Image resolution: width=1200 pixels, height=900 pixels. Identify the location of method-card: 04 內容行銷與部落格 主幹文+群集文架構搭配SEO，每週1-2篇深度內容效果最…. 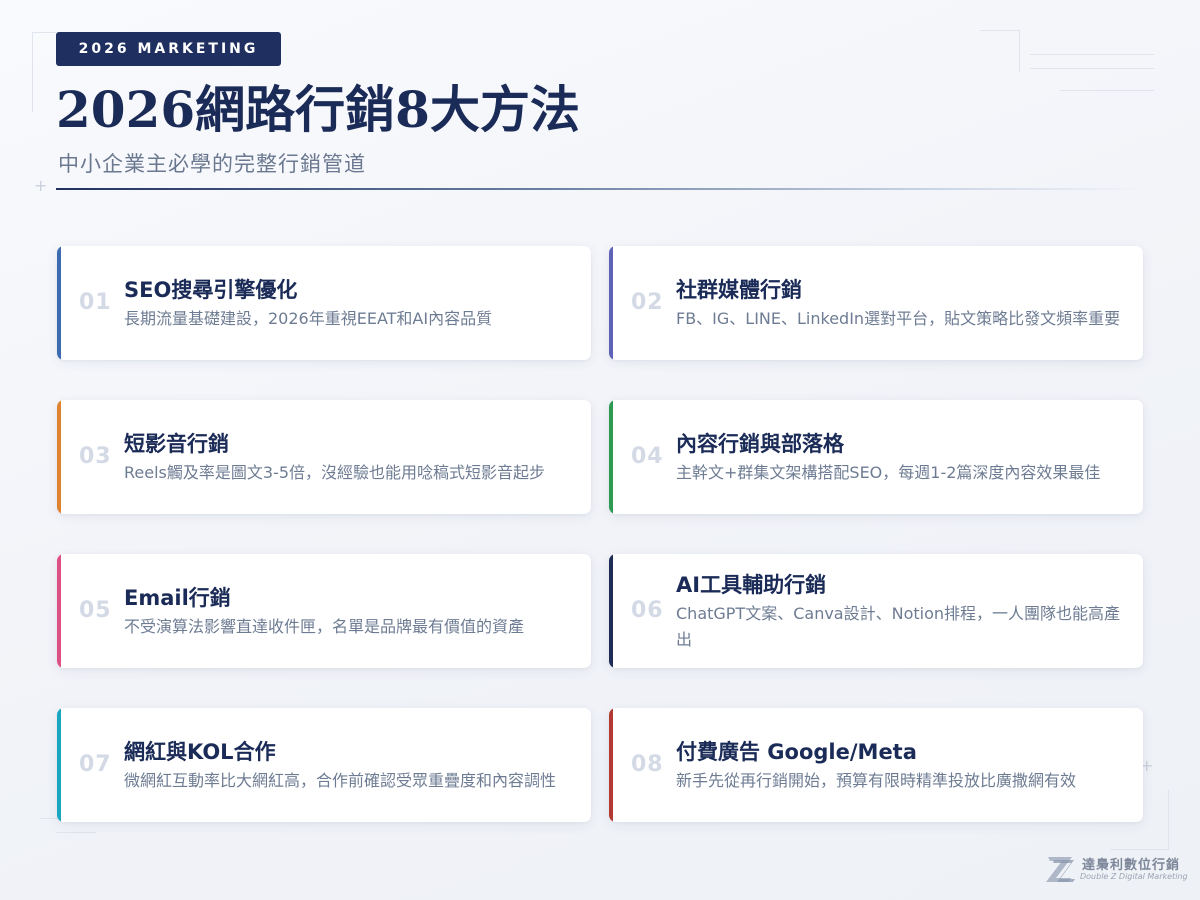
(876, 457).